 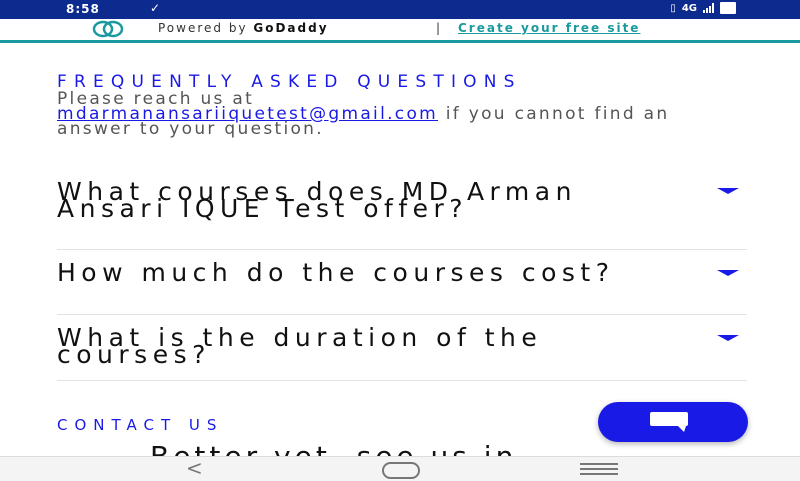 What do you see at coordinates (243, 28) in the screenshot?
I see `powered-by-text: Powered by GoDaddy` at bounding box center [243, 28].